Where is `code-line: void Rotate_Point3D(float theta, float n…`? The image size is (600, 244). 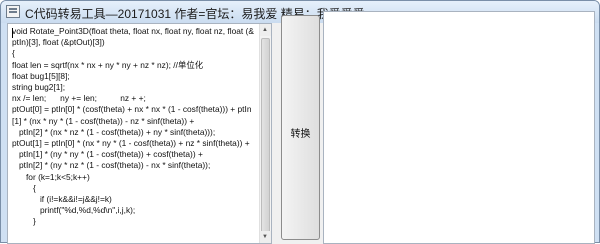 code-line: void Rotate_Point3D(float theta, float n… is located at coordinates (133, 37).